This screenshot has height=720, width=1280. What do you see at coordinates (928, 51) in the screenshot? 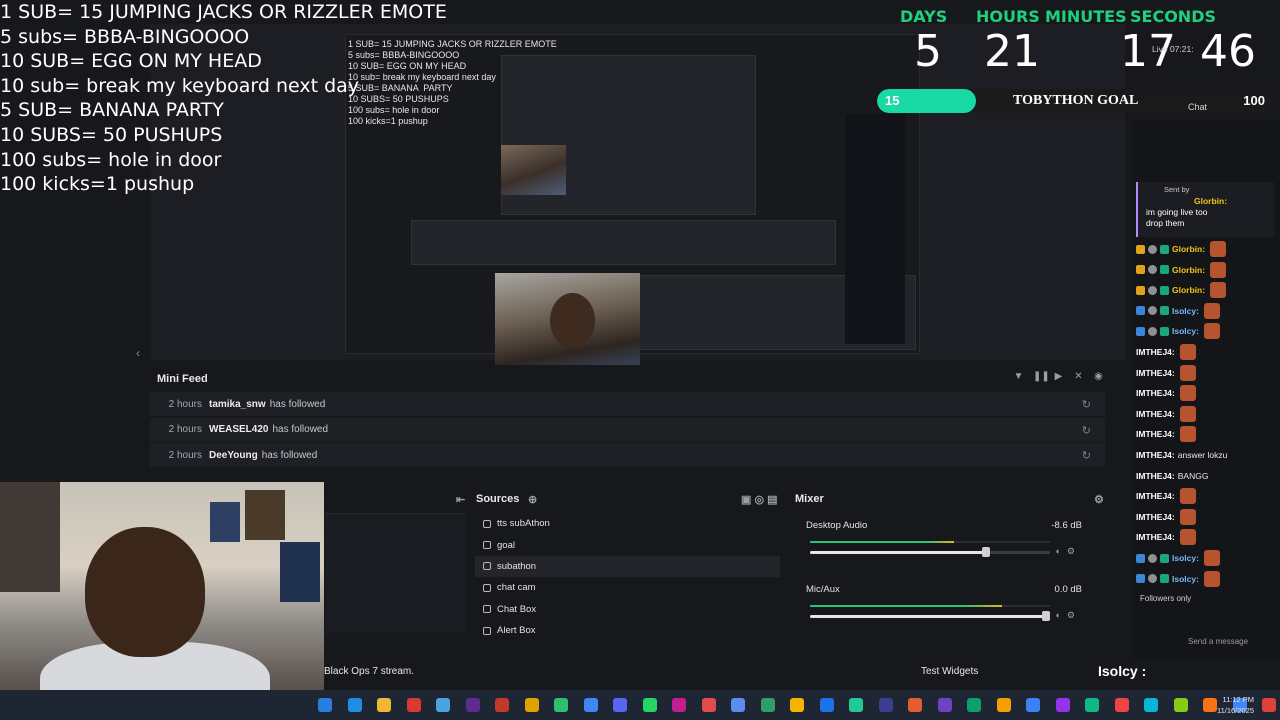
I see `countdown-value: 5` at bounding box center [928, 51].